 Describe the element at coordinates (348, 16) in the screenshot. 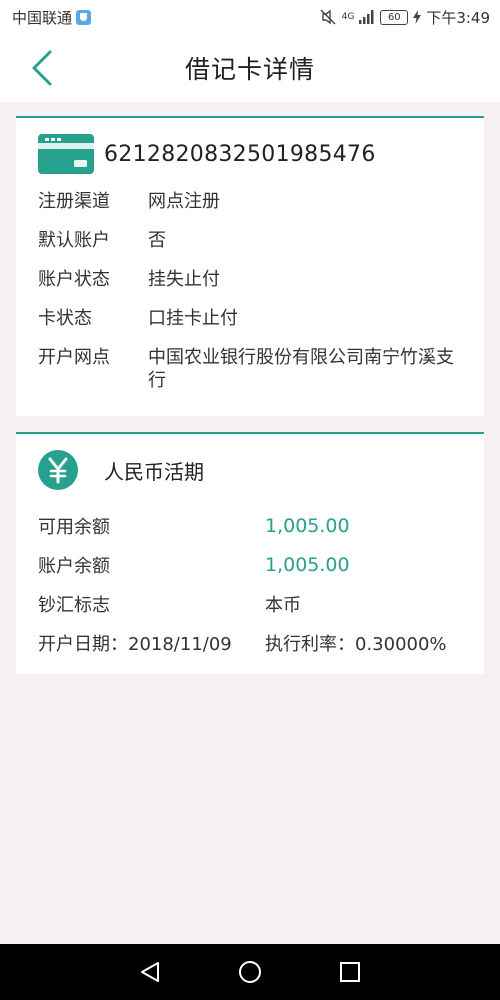

I see `network-type: 4G` at that location.